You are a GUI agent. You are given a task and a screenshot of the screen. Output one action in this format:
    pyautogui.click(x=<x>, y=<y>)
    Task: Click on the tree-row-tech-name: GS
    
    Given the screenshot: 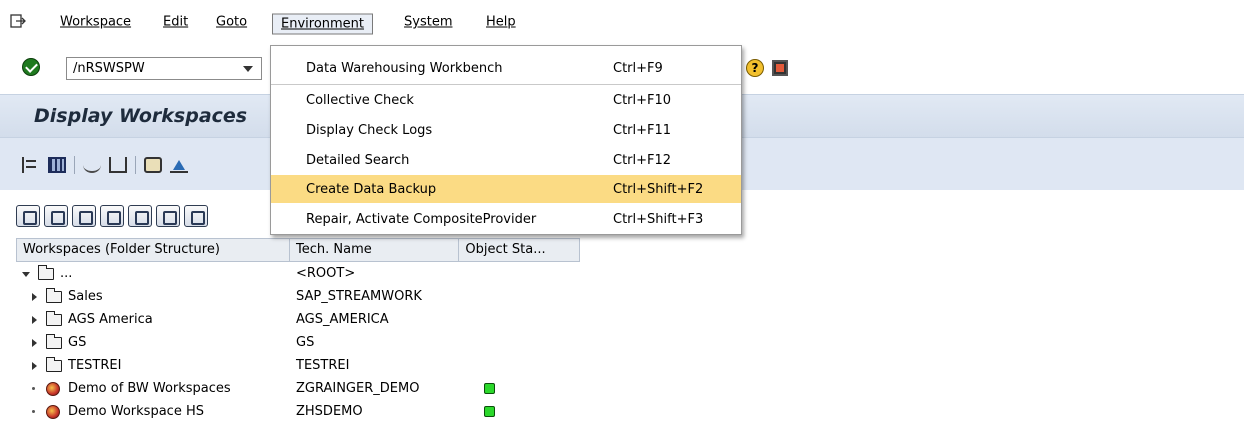 What is the action you would take?
    pyautogui.click(x=305, y=342)
    